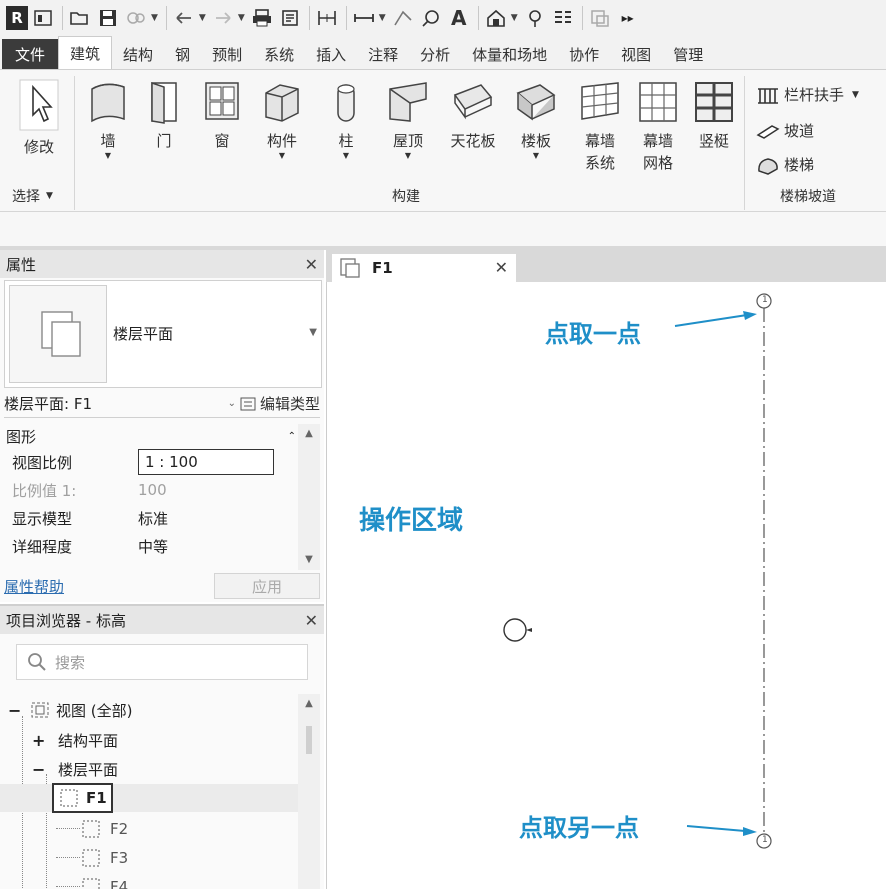  I want to click on properties-scrollbar: ▲ ▼, so click(309, 497).